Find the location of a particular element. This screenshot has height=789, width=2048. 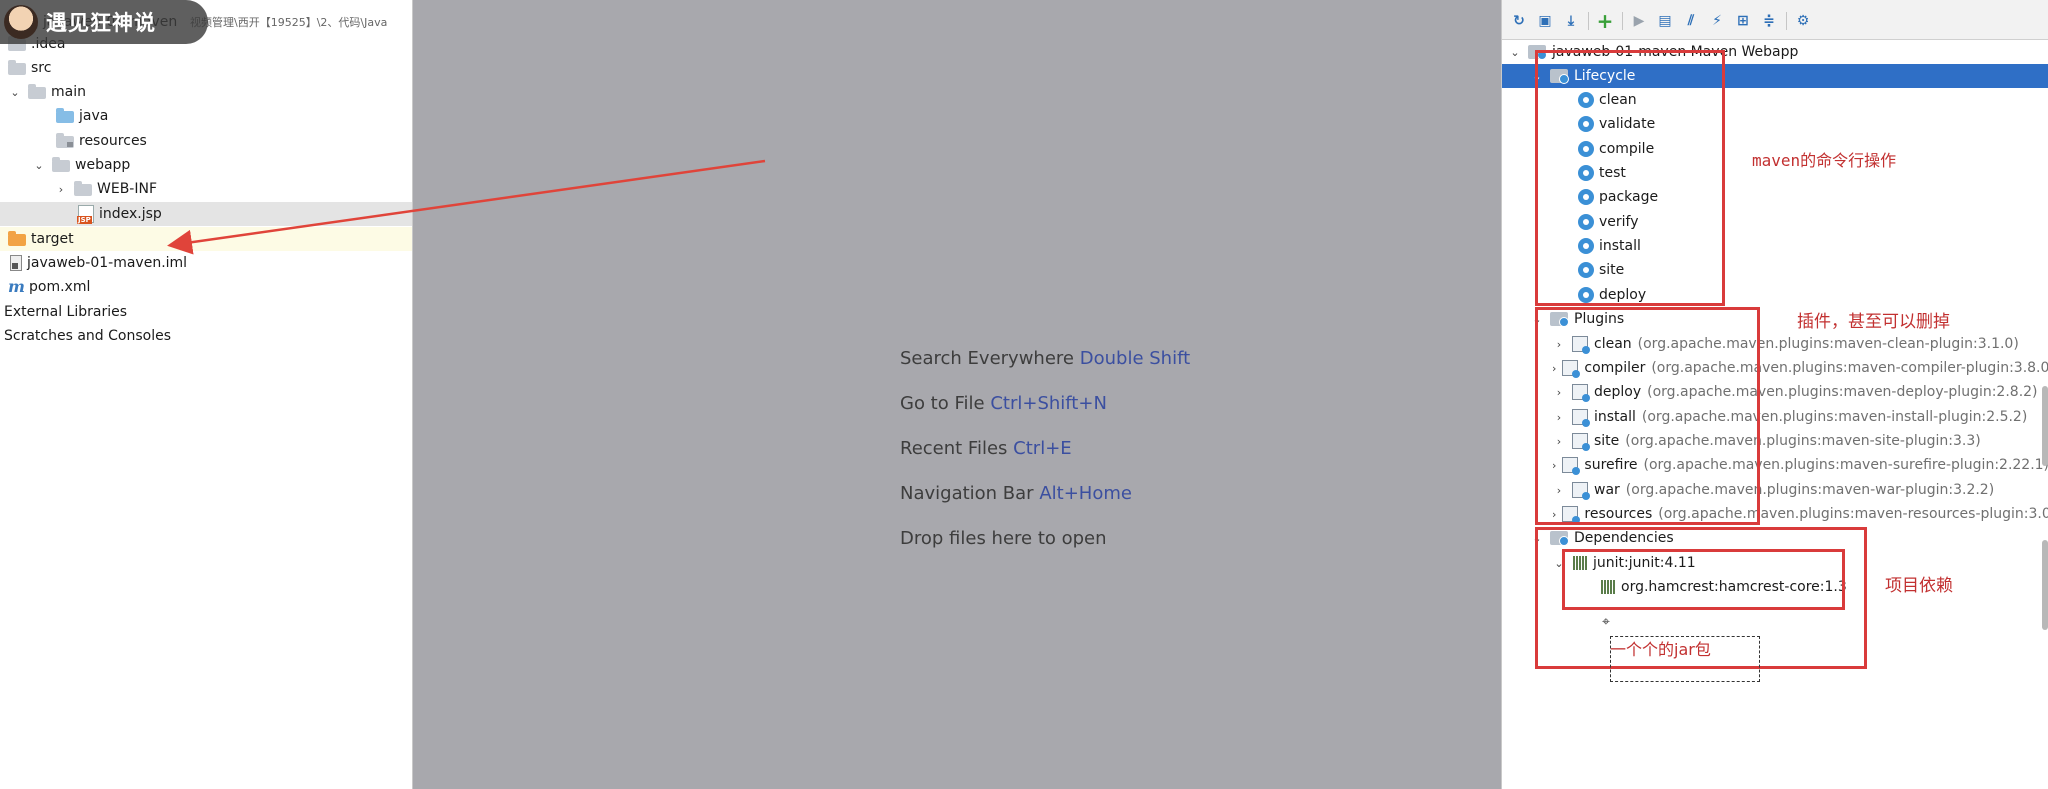

tree-item-label: index.jsp is located at coordinates (130, 214).